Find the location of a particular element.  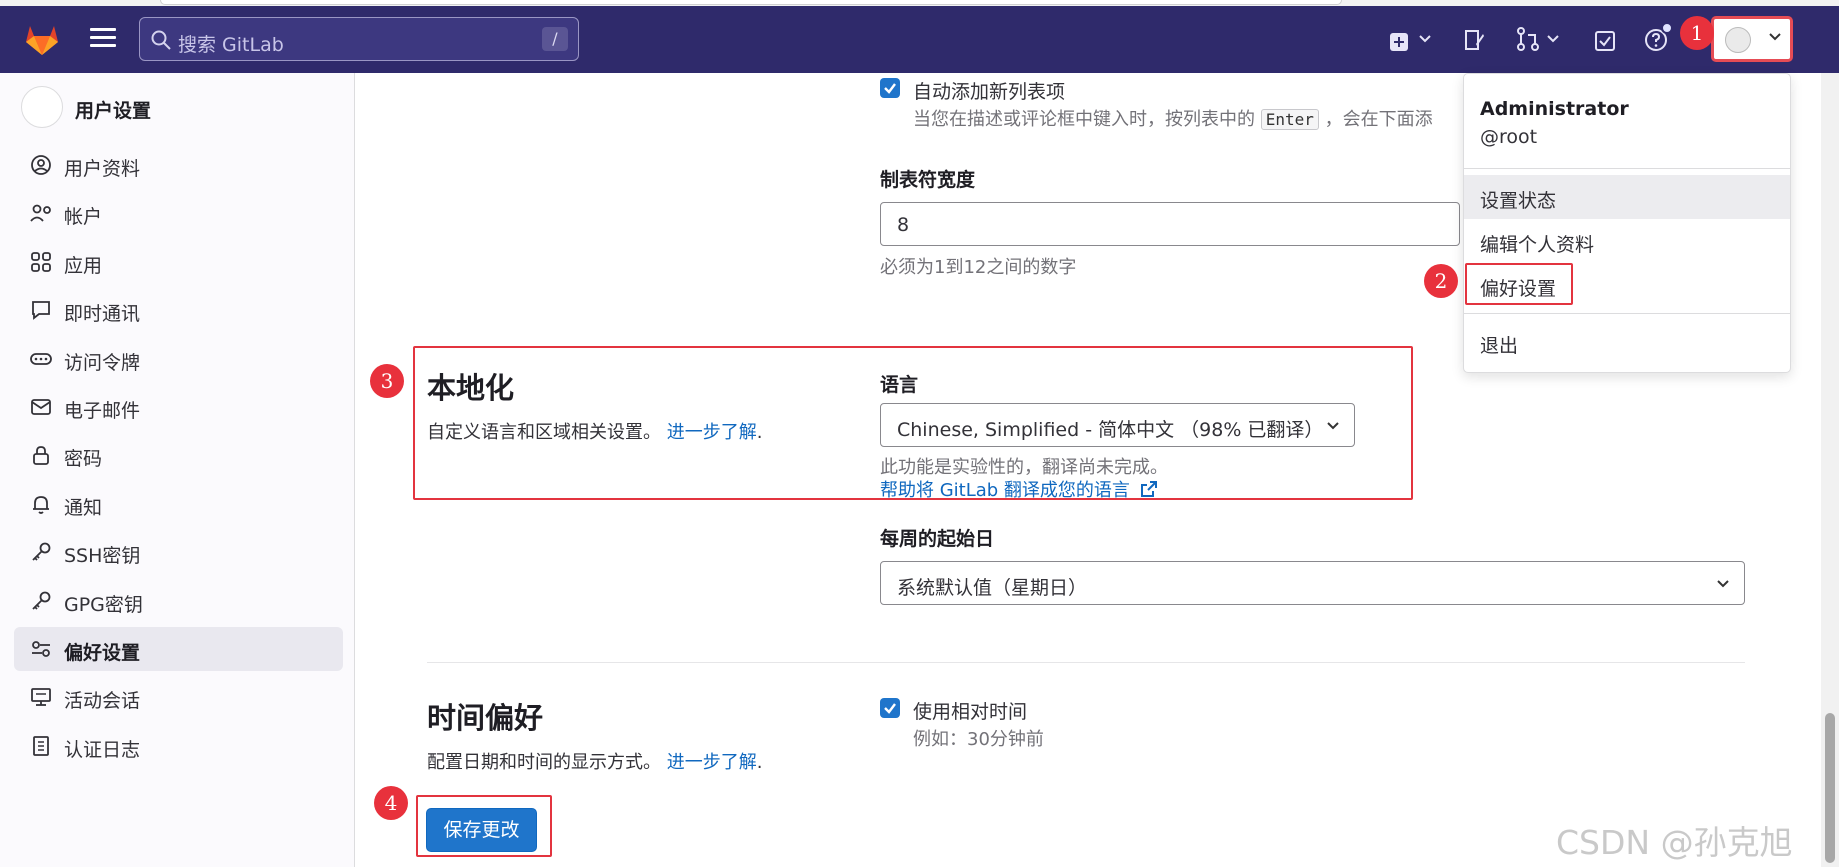

tab-width-help: 必须为1到12之间的数字 is located at coordinates (978, 267).